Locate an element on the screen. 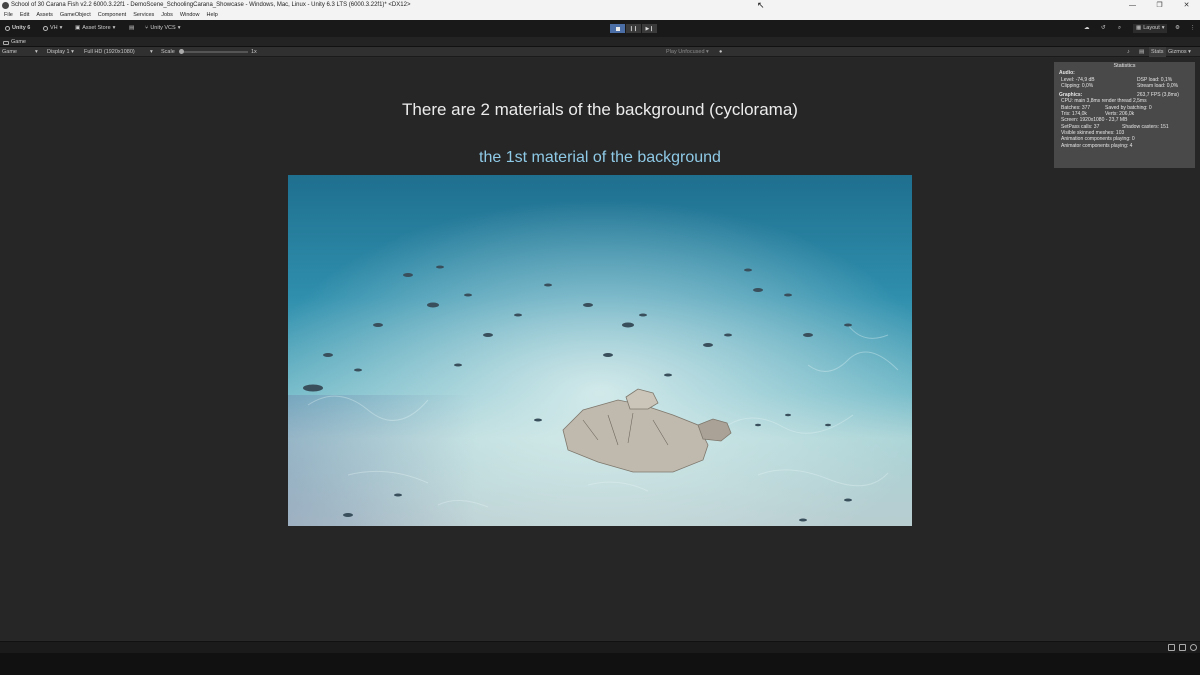  stats-row: Graphics: 263,7 FPS (3,8ms) is located at coordinates (1124, 95).